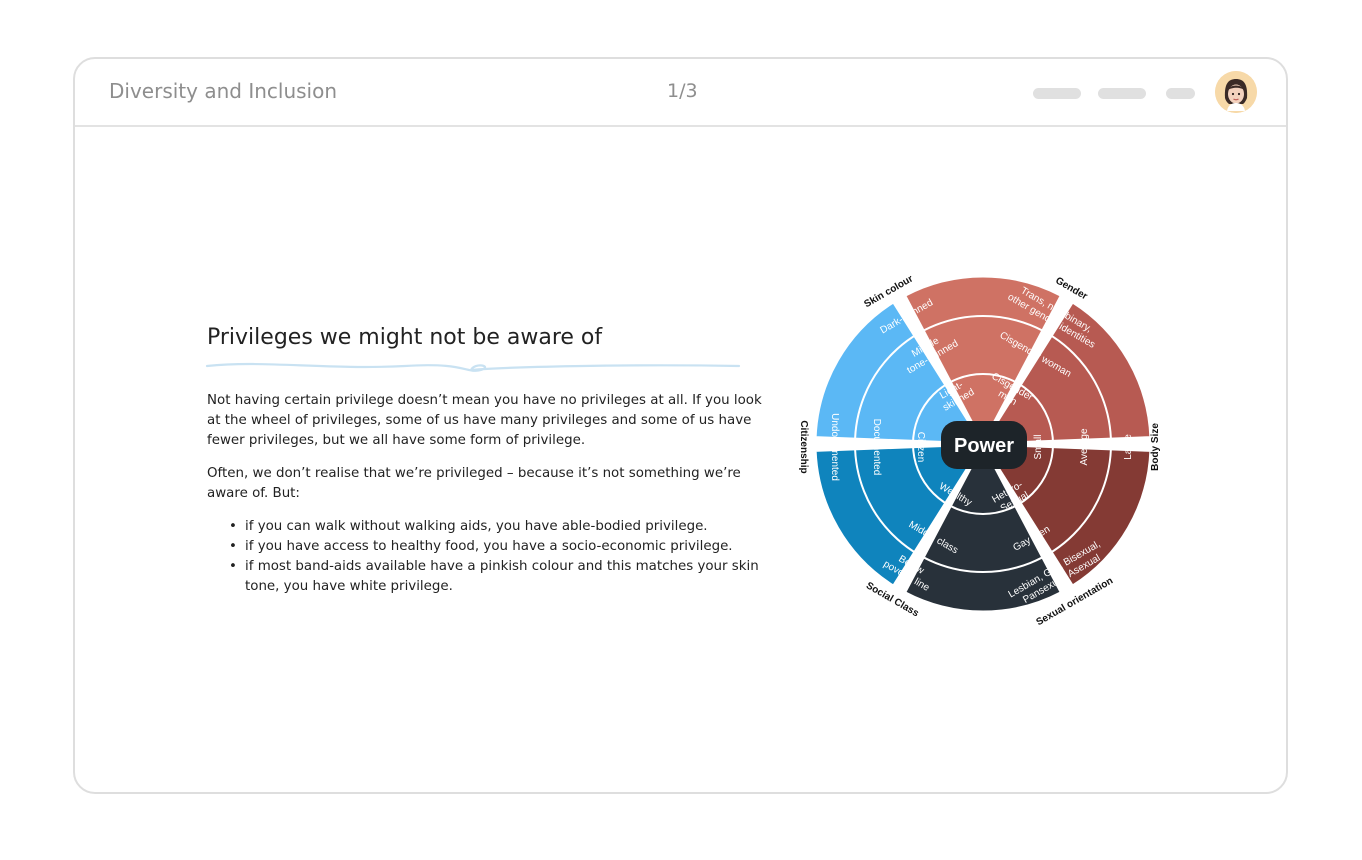 The height and width of the screenshot is (860, 1362). I want to click on power-label: Power, so click(984, 446).